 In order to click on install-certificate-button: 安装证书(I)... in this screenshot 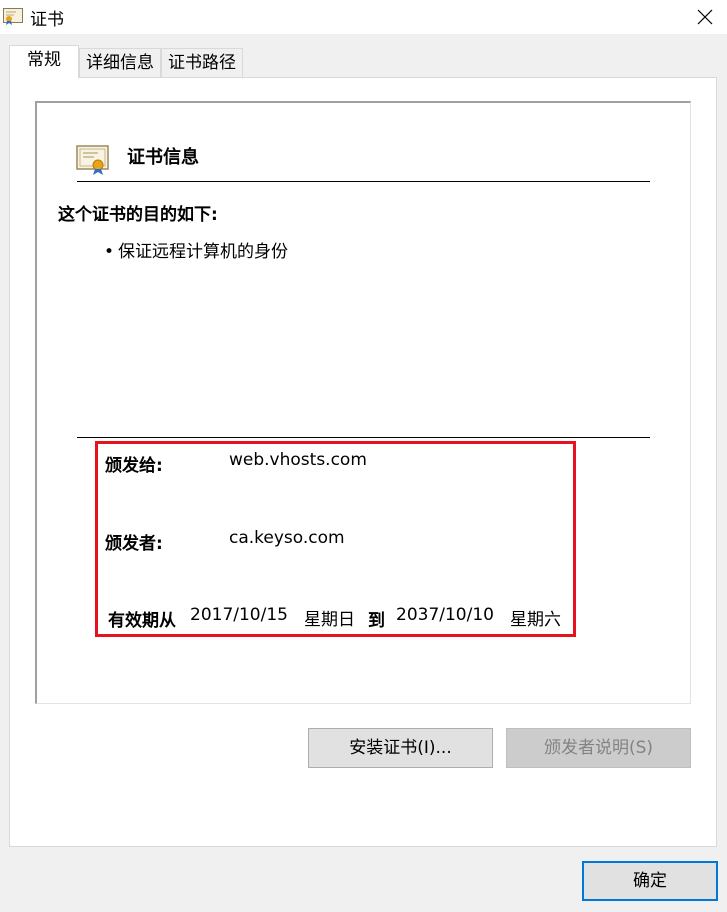, I will do `click(400, 748)`.